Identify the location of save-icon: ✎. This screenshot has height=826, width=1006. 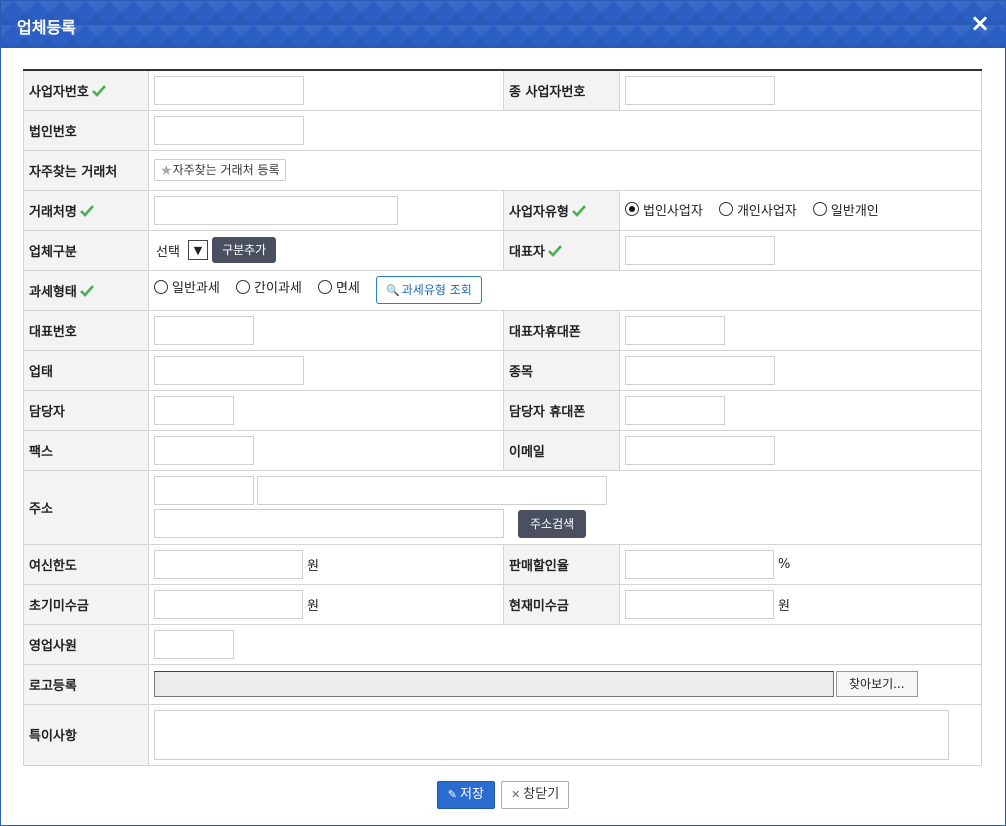
(452, 794).